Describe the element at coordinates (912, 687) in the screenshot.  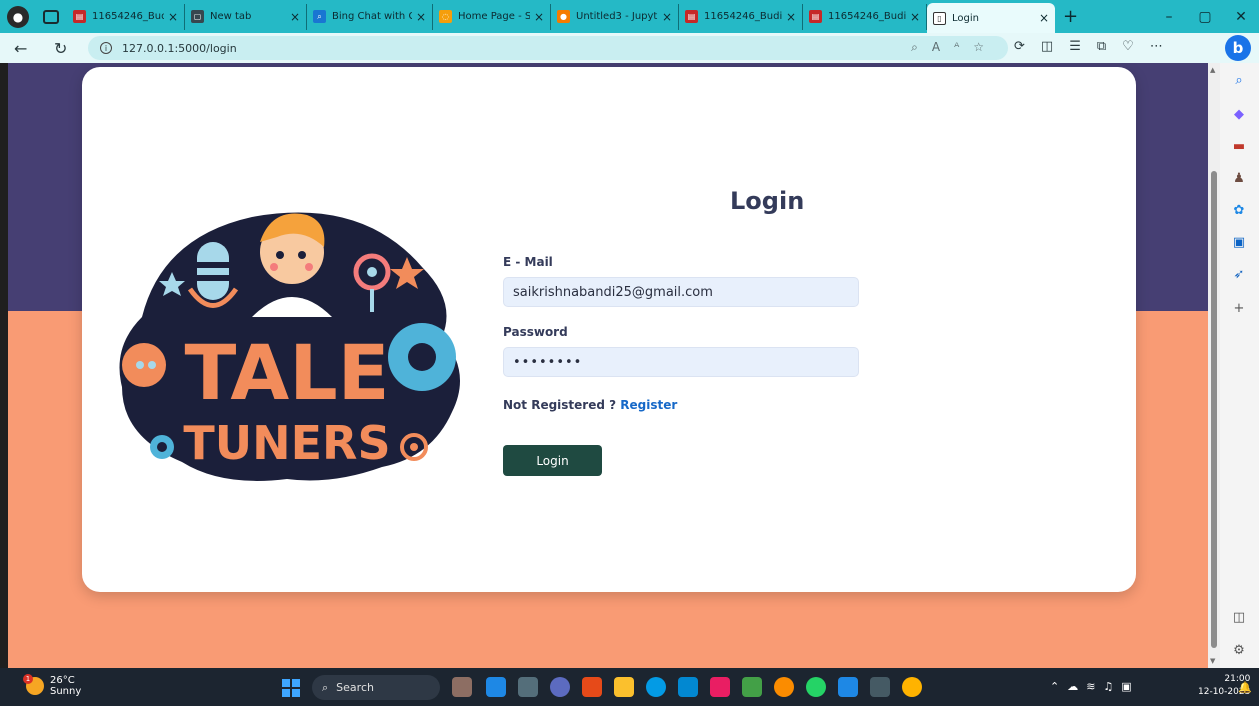
I see `chrome-canary-icon` at that location.